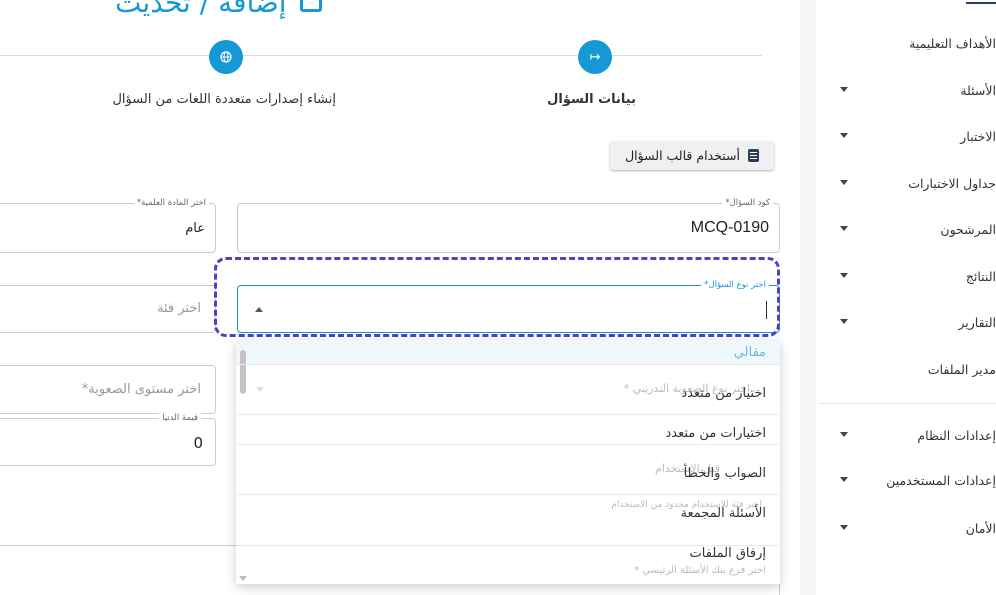 This screenshot has width=996, height=595. I want to click on difficulty-select: اختر مستوى الصعوبة*, so click(108, 389).